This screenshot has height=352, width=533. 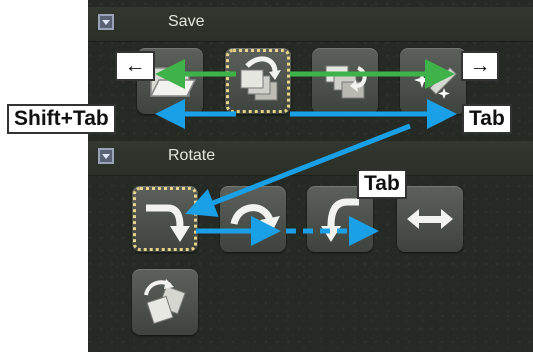 What do you see at coordinates (135, 66) in the screenshot?
I see `left-arrow-label: ←` at bounding box center [135, 66].